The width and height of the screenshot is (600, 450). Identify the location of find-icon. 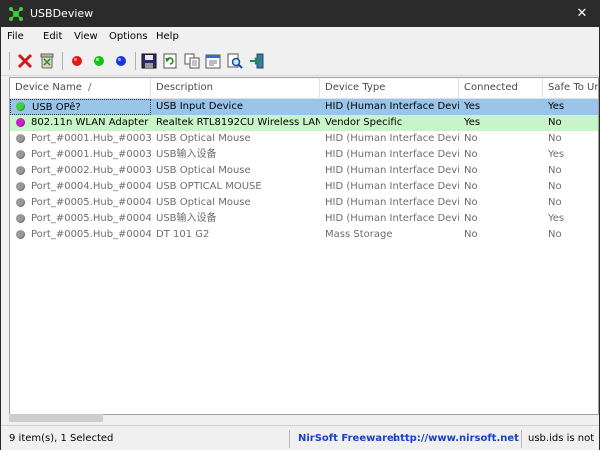
(235, 61).